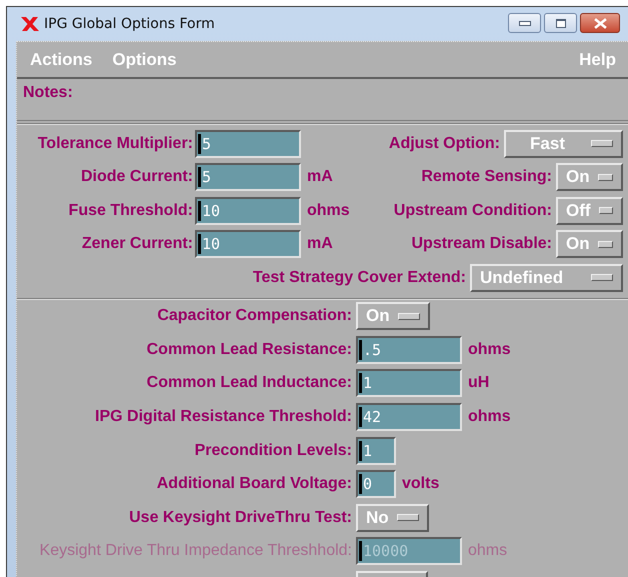 The height and width of the screenshot is (577, 628). What do you see at coordinates (249, 383) in the screenshot?
I see `field-label: Common Lead Inductance:` at bounding box center [249, 383].